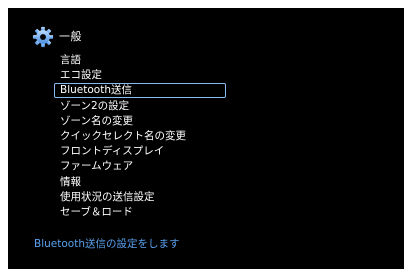 The width and height of the screenshot is (411, 275). What do you see at coordinates (70, 60) in the screenshot?
I see `menu-item-label: 言語` at bounding box center [70, 60].